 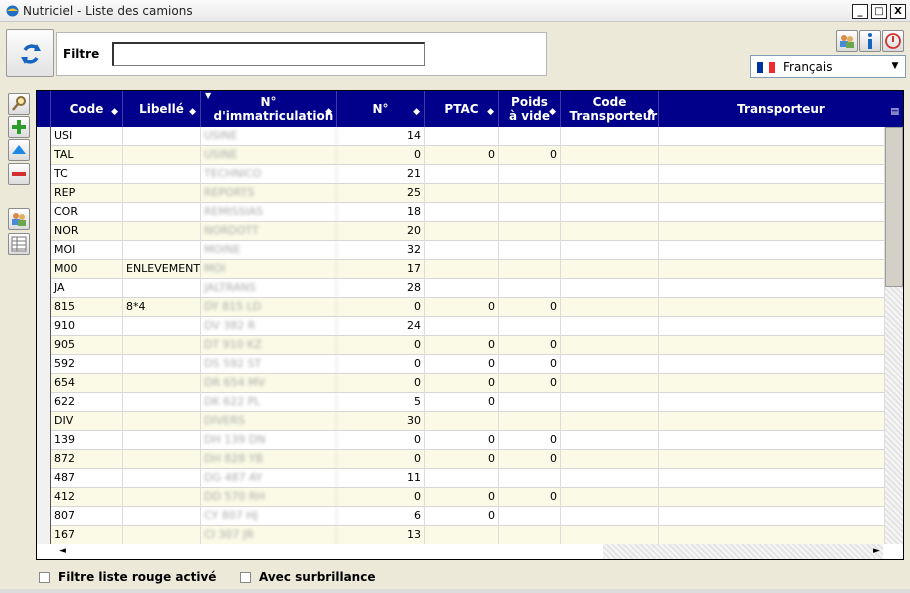 I want to click on minimize-button: _, so click(x=860, y=11).